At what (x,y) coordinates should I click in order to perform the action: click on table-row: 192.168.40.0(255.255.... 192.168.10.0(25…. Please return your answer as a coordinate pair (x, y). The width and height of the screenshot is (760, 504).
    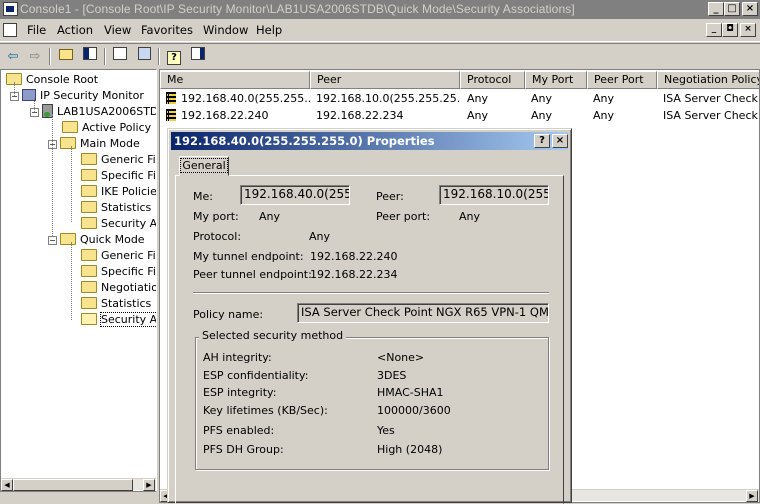
    Looking at the image, I should click on (459, 98).